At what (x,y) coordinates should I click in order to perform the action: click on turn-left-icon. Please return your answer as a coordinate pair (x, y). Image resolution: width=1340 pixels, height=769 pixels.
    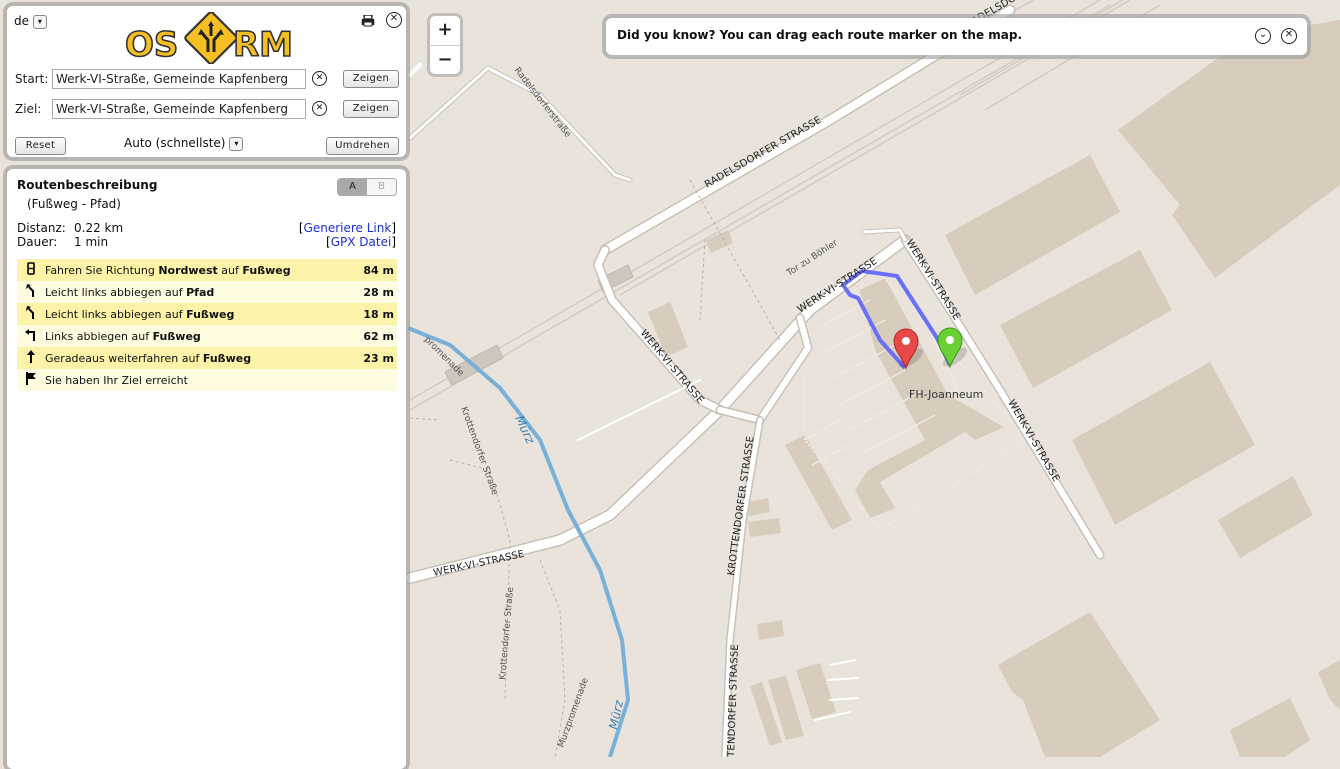
    Looking at the image, I should click on (31, 336).